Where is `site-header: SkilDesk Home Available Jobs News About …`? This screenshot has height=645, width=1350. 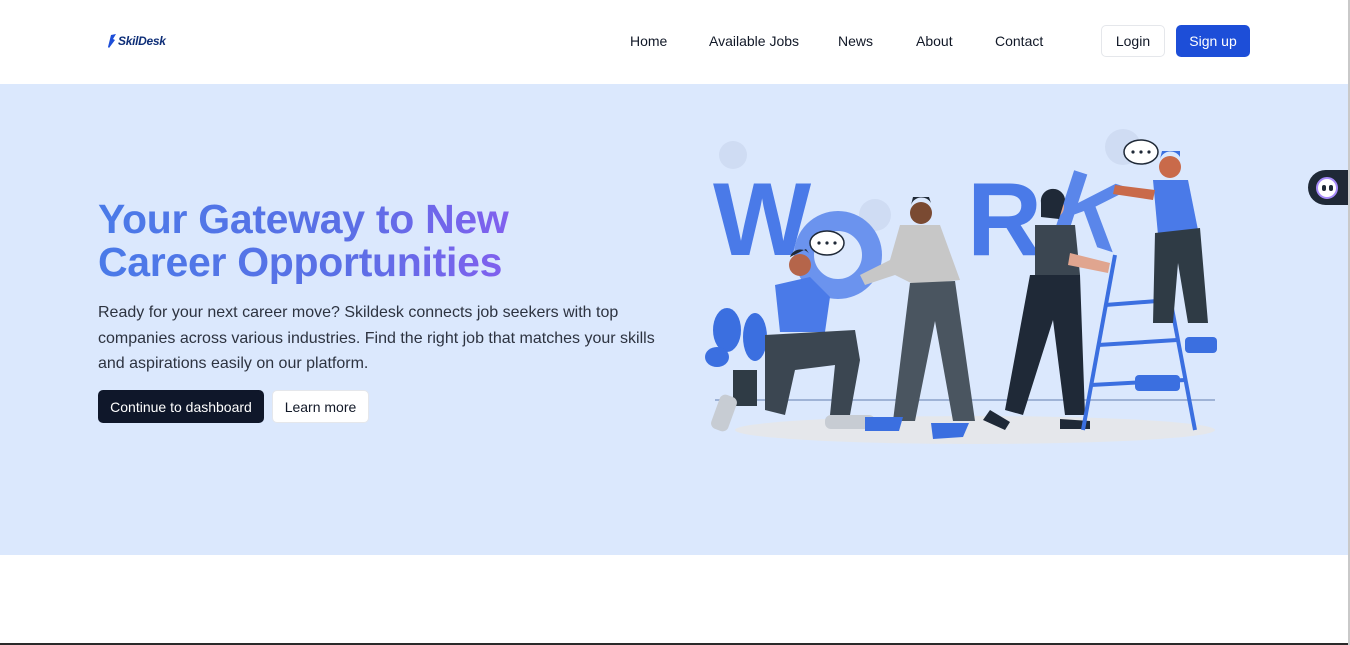
site-header: SkilDesk Home Available Jobs News About … is located at coordinates (675, 42).